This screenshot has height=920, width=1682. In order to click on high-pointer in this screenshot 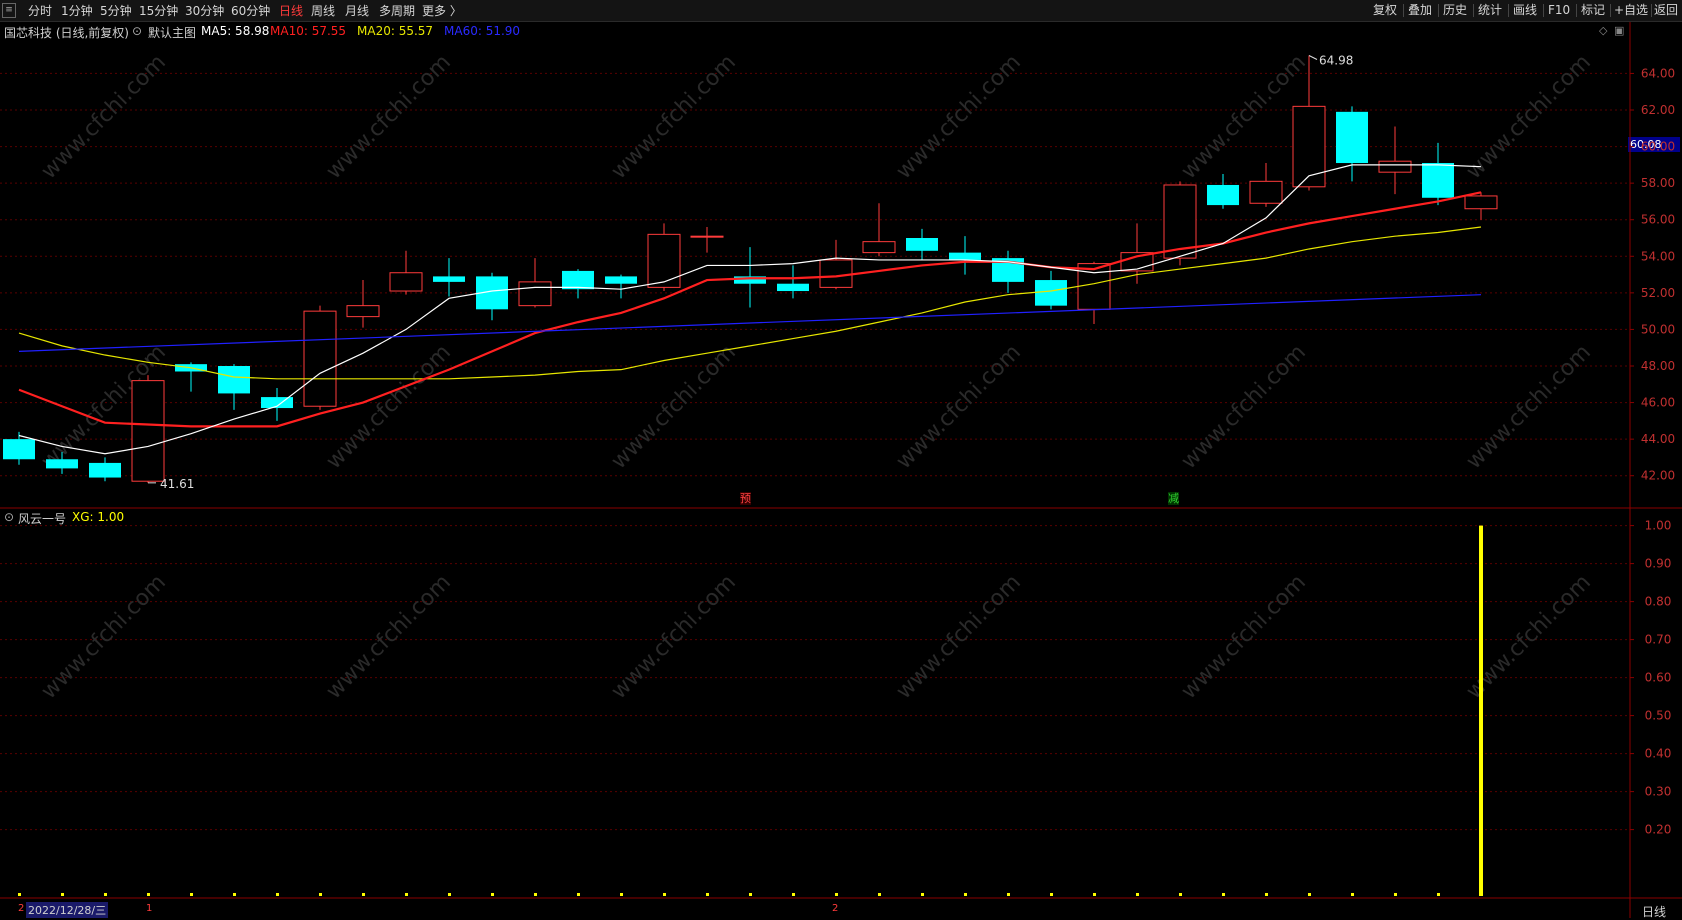, I will do `click(1313, 57)`.